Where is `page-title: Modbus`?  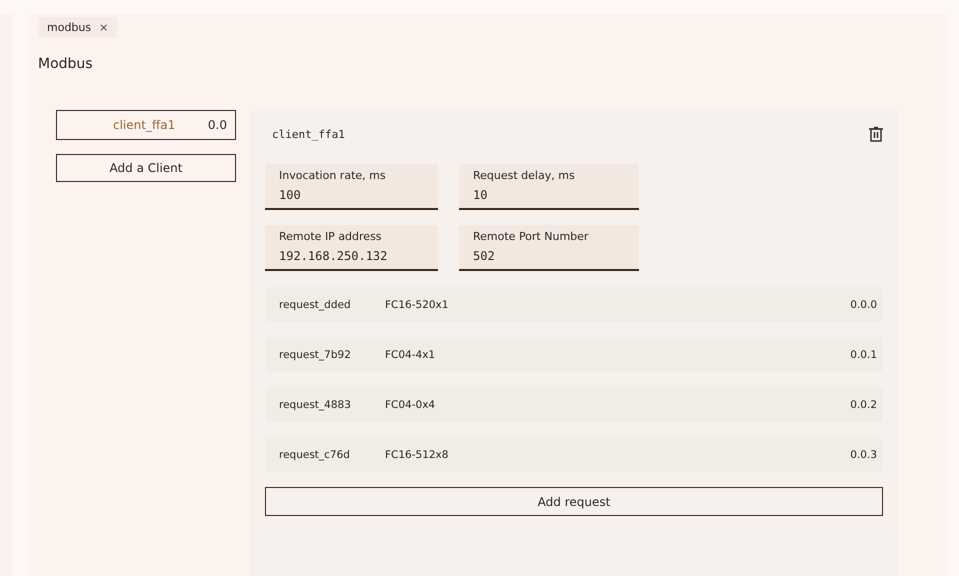 page-title: Modbus is located at coordinates (66, 64).